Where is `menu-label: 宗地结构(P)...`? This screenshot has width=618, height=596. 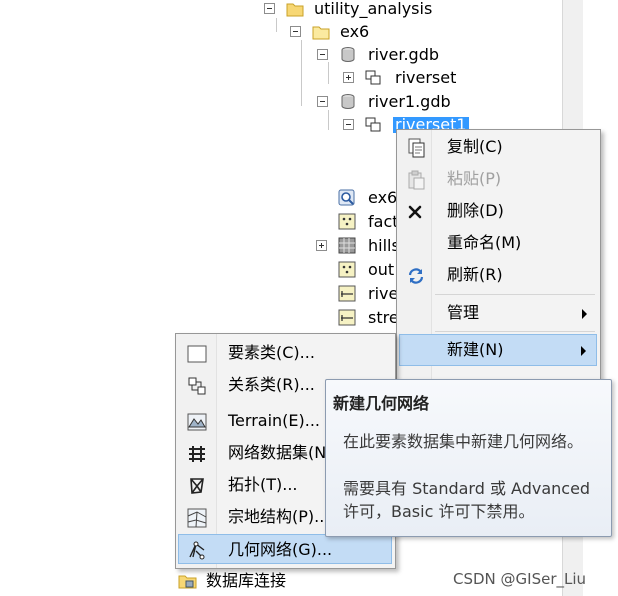 menu-label: 宗地结构(P)... is located at coordinates (279, 516).